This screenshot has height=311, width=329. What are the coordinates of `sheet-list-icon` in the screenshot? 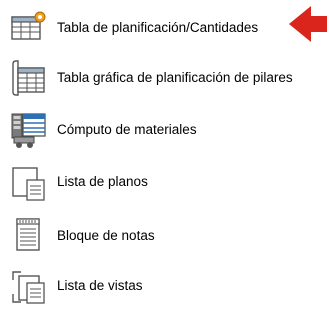 It's located at (30, 182).